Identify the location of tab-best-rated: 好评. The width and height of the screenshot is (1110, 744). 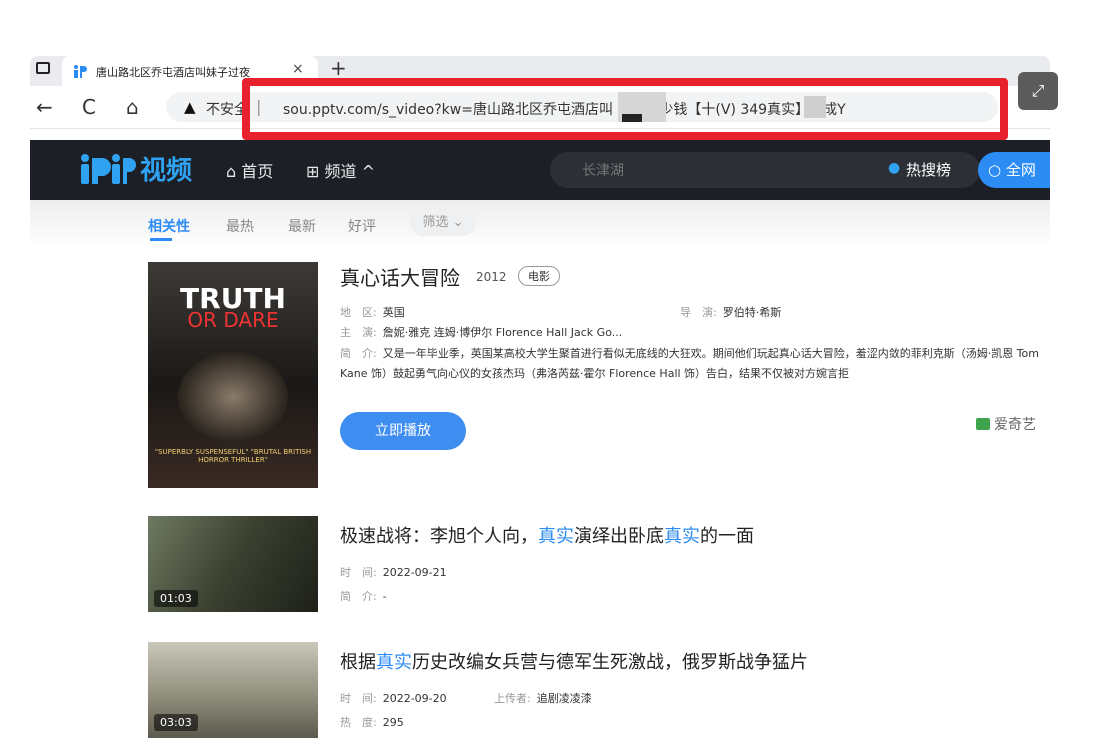
(362, 226).